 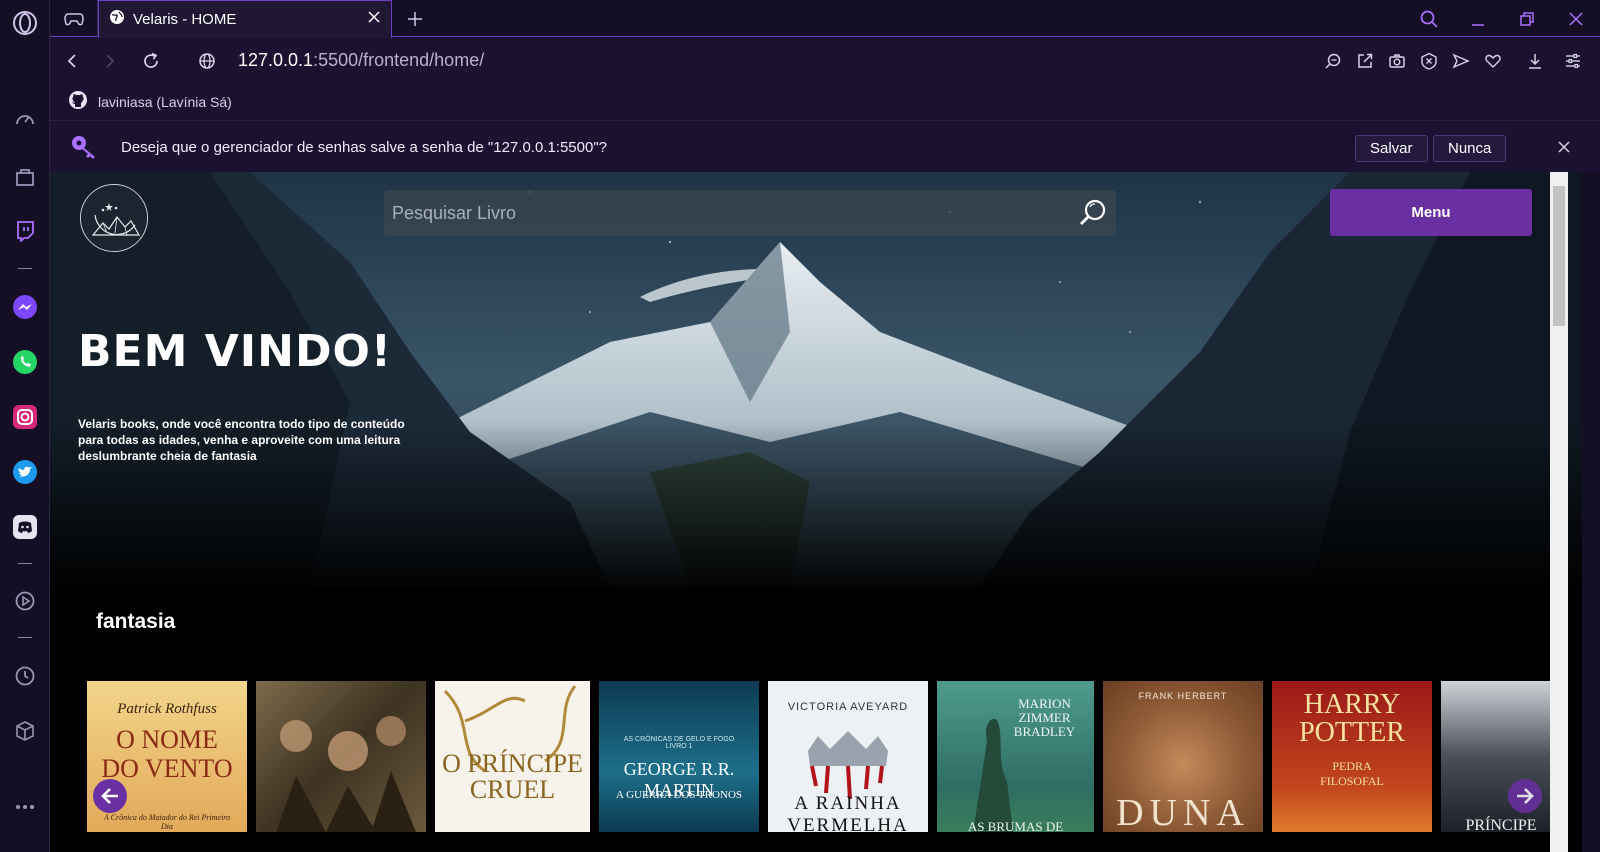 What do you see at coordinates (165, 102) in the screenshot?
I see `bookmark-github-profile: laviniasa (Lavínia Sá)` at bounding box center [165, 102].